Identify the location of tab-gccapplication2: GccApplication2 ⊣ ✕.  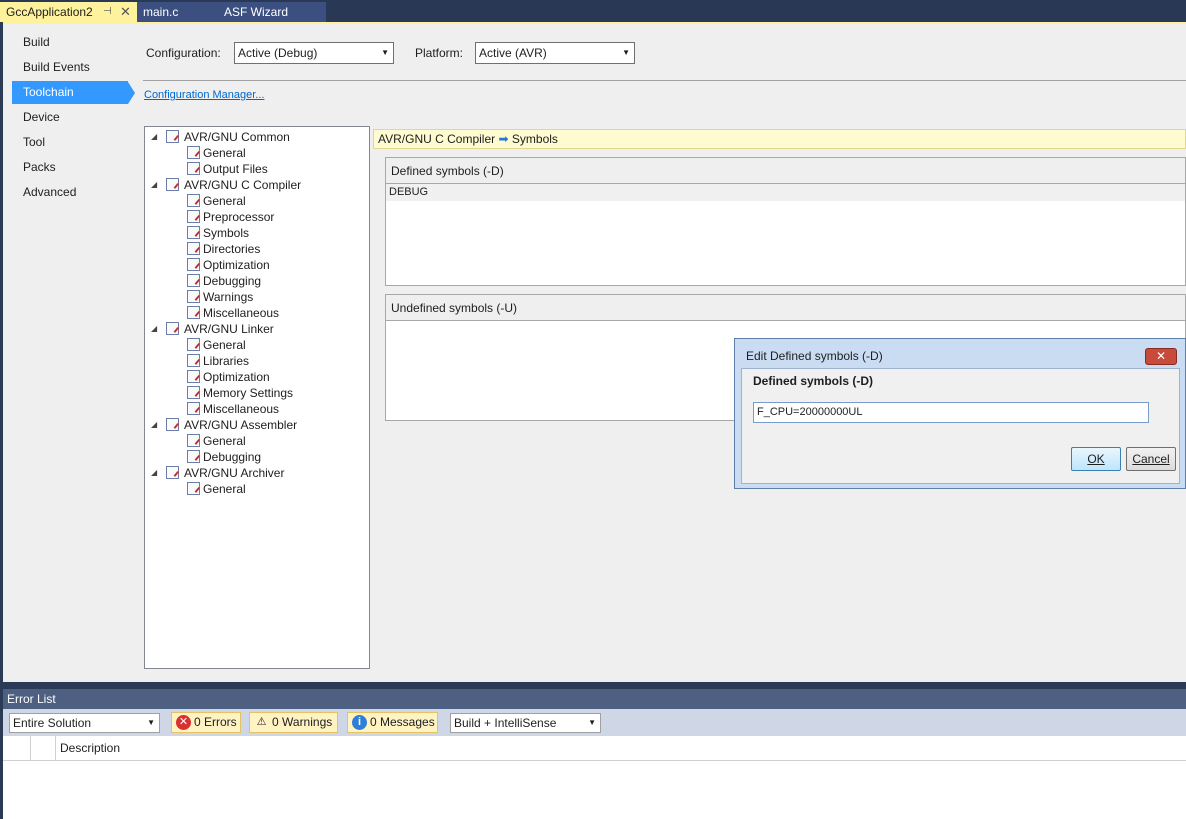
(68, 12).